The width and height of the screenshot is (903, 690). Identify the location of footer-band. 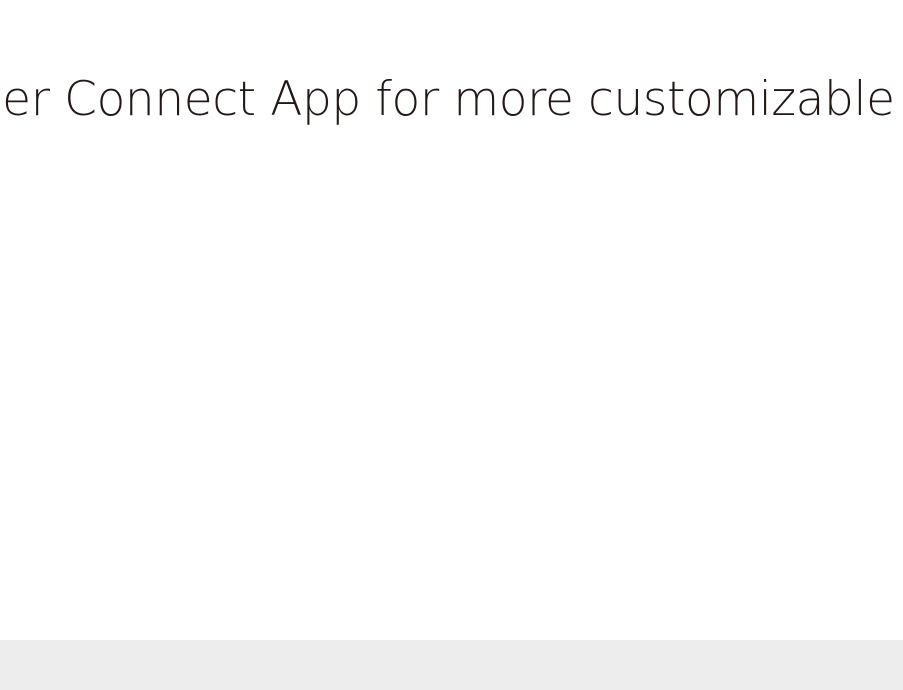
(451, 665).